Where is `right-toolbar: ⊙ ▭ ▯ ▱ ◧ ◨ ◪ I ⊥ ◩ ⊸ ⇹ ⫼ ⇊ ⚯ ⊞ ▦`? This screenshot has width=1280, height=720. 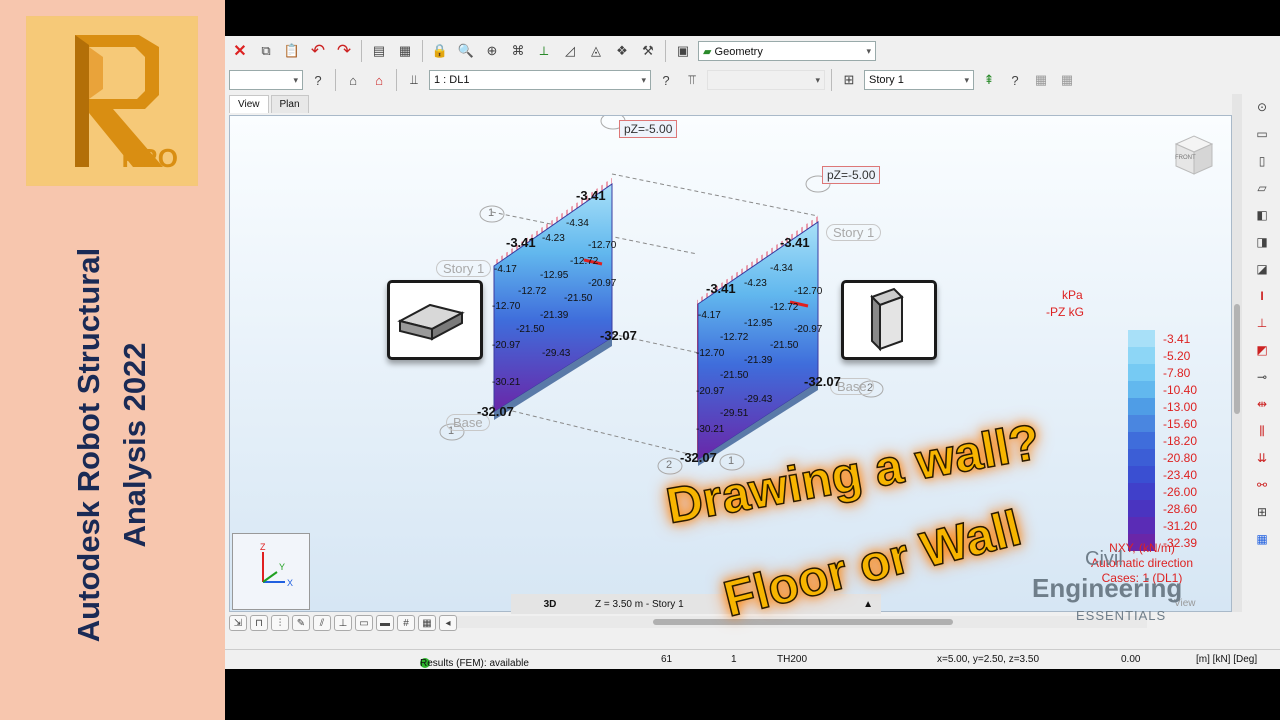
right-toolbar: ⊙ ▭ ▯ ▱ ◧ ◨ ◪ I ⊥ ◩ ⊸ ⇹ ⫼ ⇊ ⚯ ⊞ ▦ is located at coordinates (1262, 323).